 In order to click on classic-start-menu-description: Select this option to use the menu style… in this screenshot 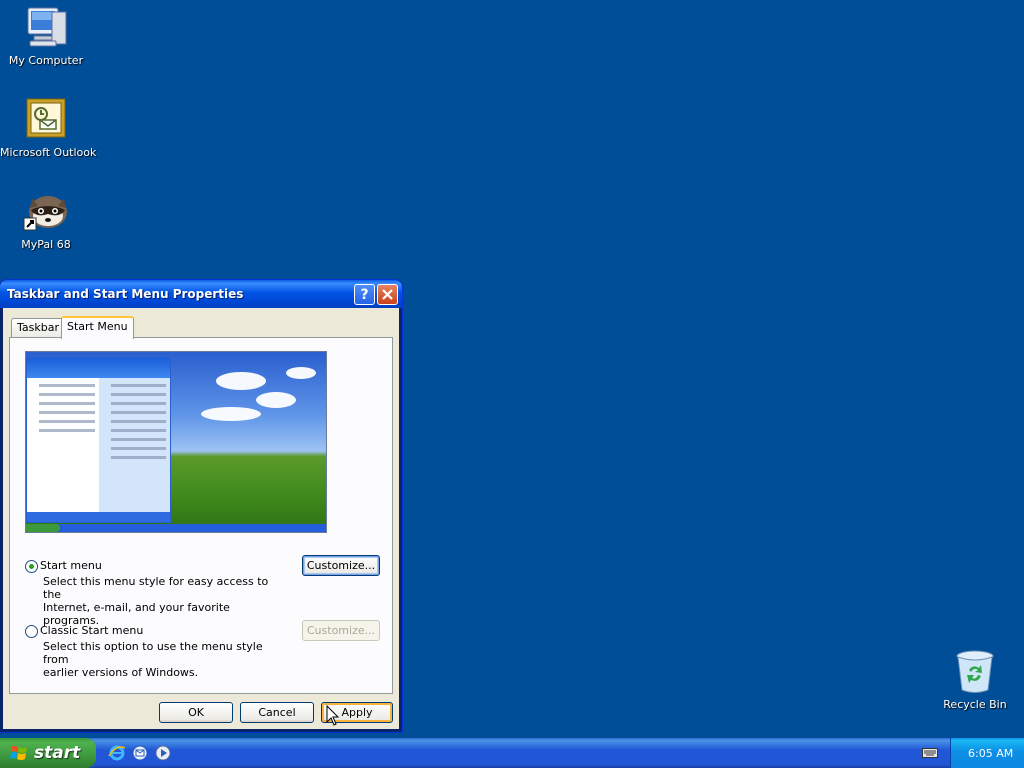, I will do `click(163, 659)`.